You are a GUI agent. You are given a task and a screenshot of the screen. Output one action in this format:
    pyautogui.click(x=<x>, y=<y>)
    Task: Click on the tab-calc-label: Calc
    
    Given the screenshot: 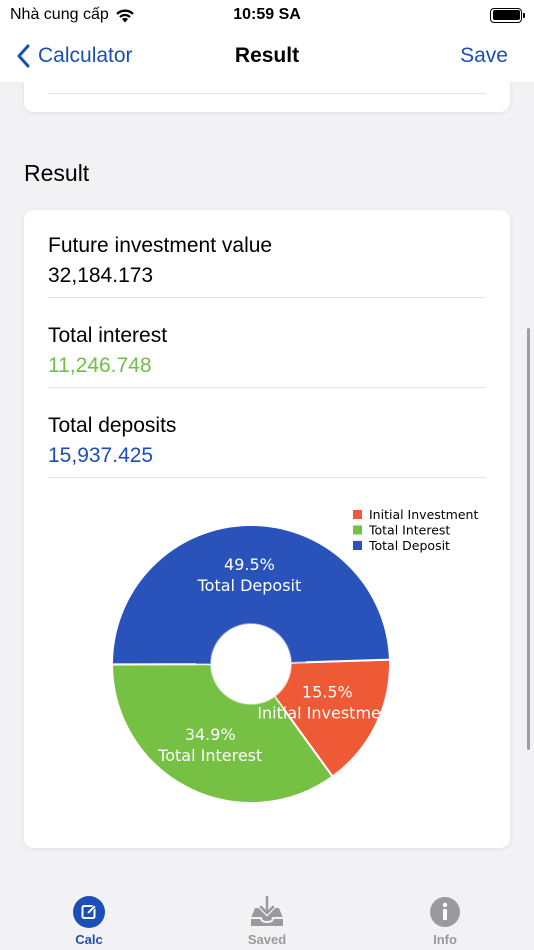 What is the action you would take?
    pyautogui.click(x=89, y=939)
    